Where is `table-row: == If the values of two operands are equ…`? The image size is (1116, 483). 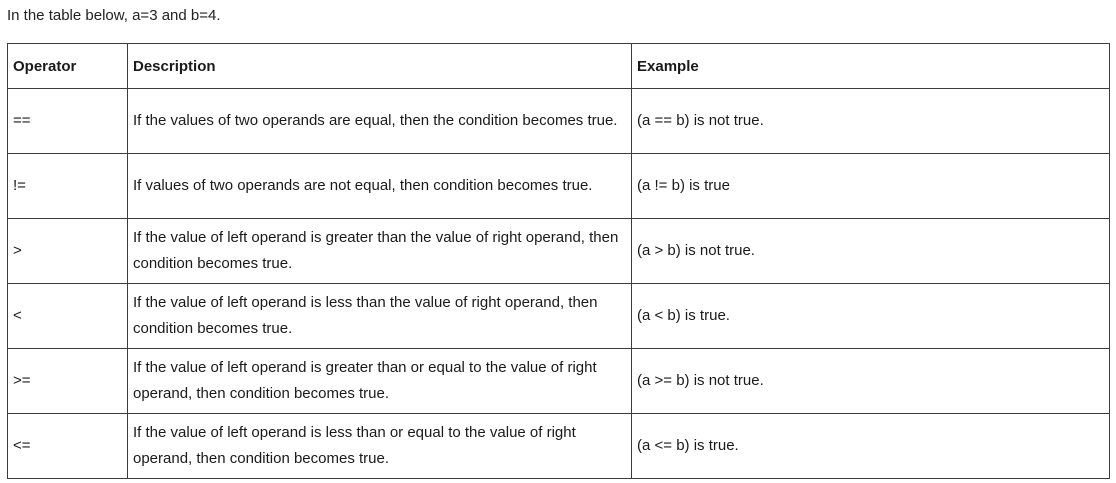 table-row: == If the values of two operands are equ… is located at coordinates (558, 121).